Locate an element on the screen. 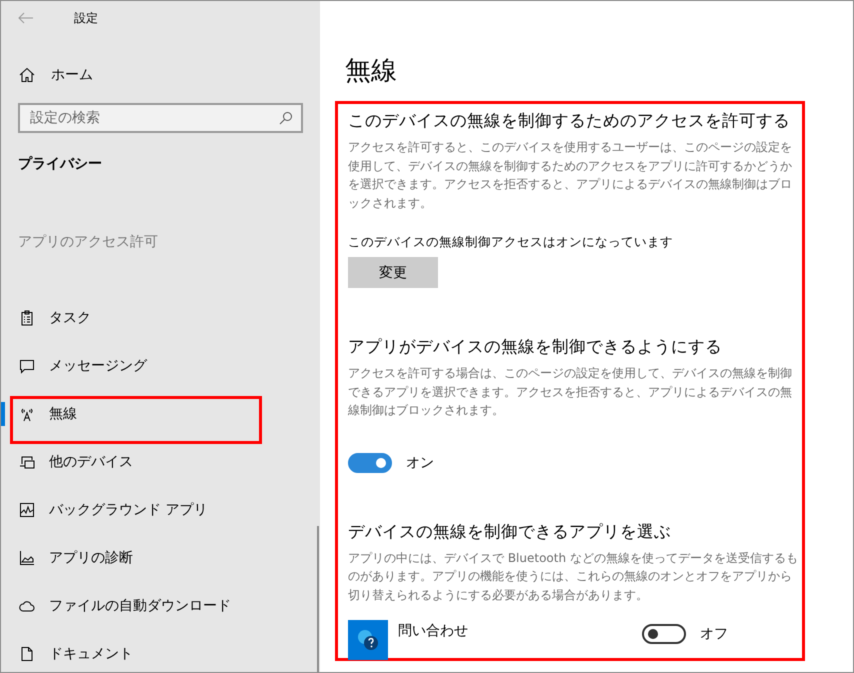  page-title: 無線 is located at coordinates (371, 70).